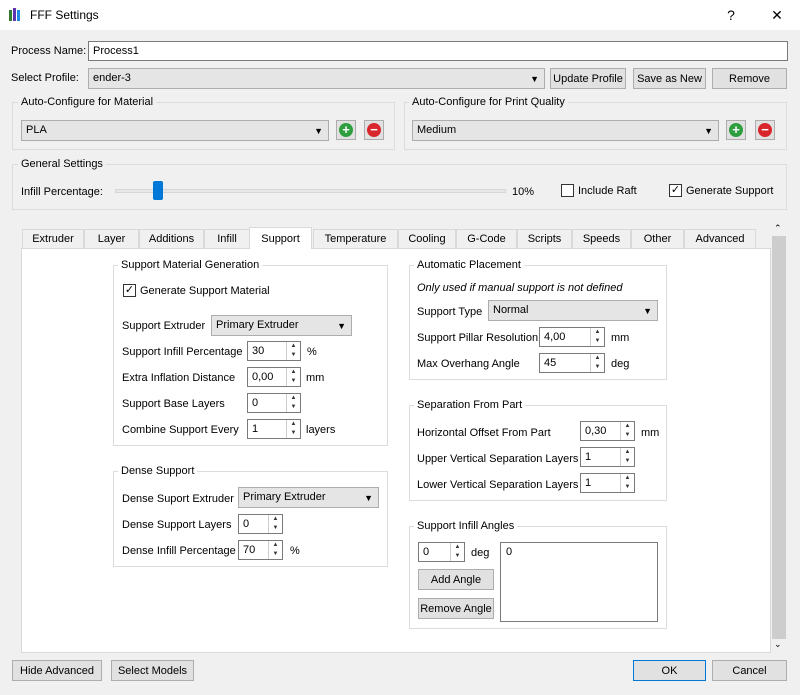  I want to click on add-material-button: +, so click(346, 130).